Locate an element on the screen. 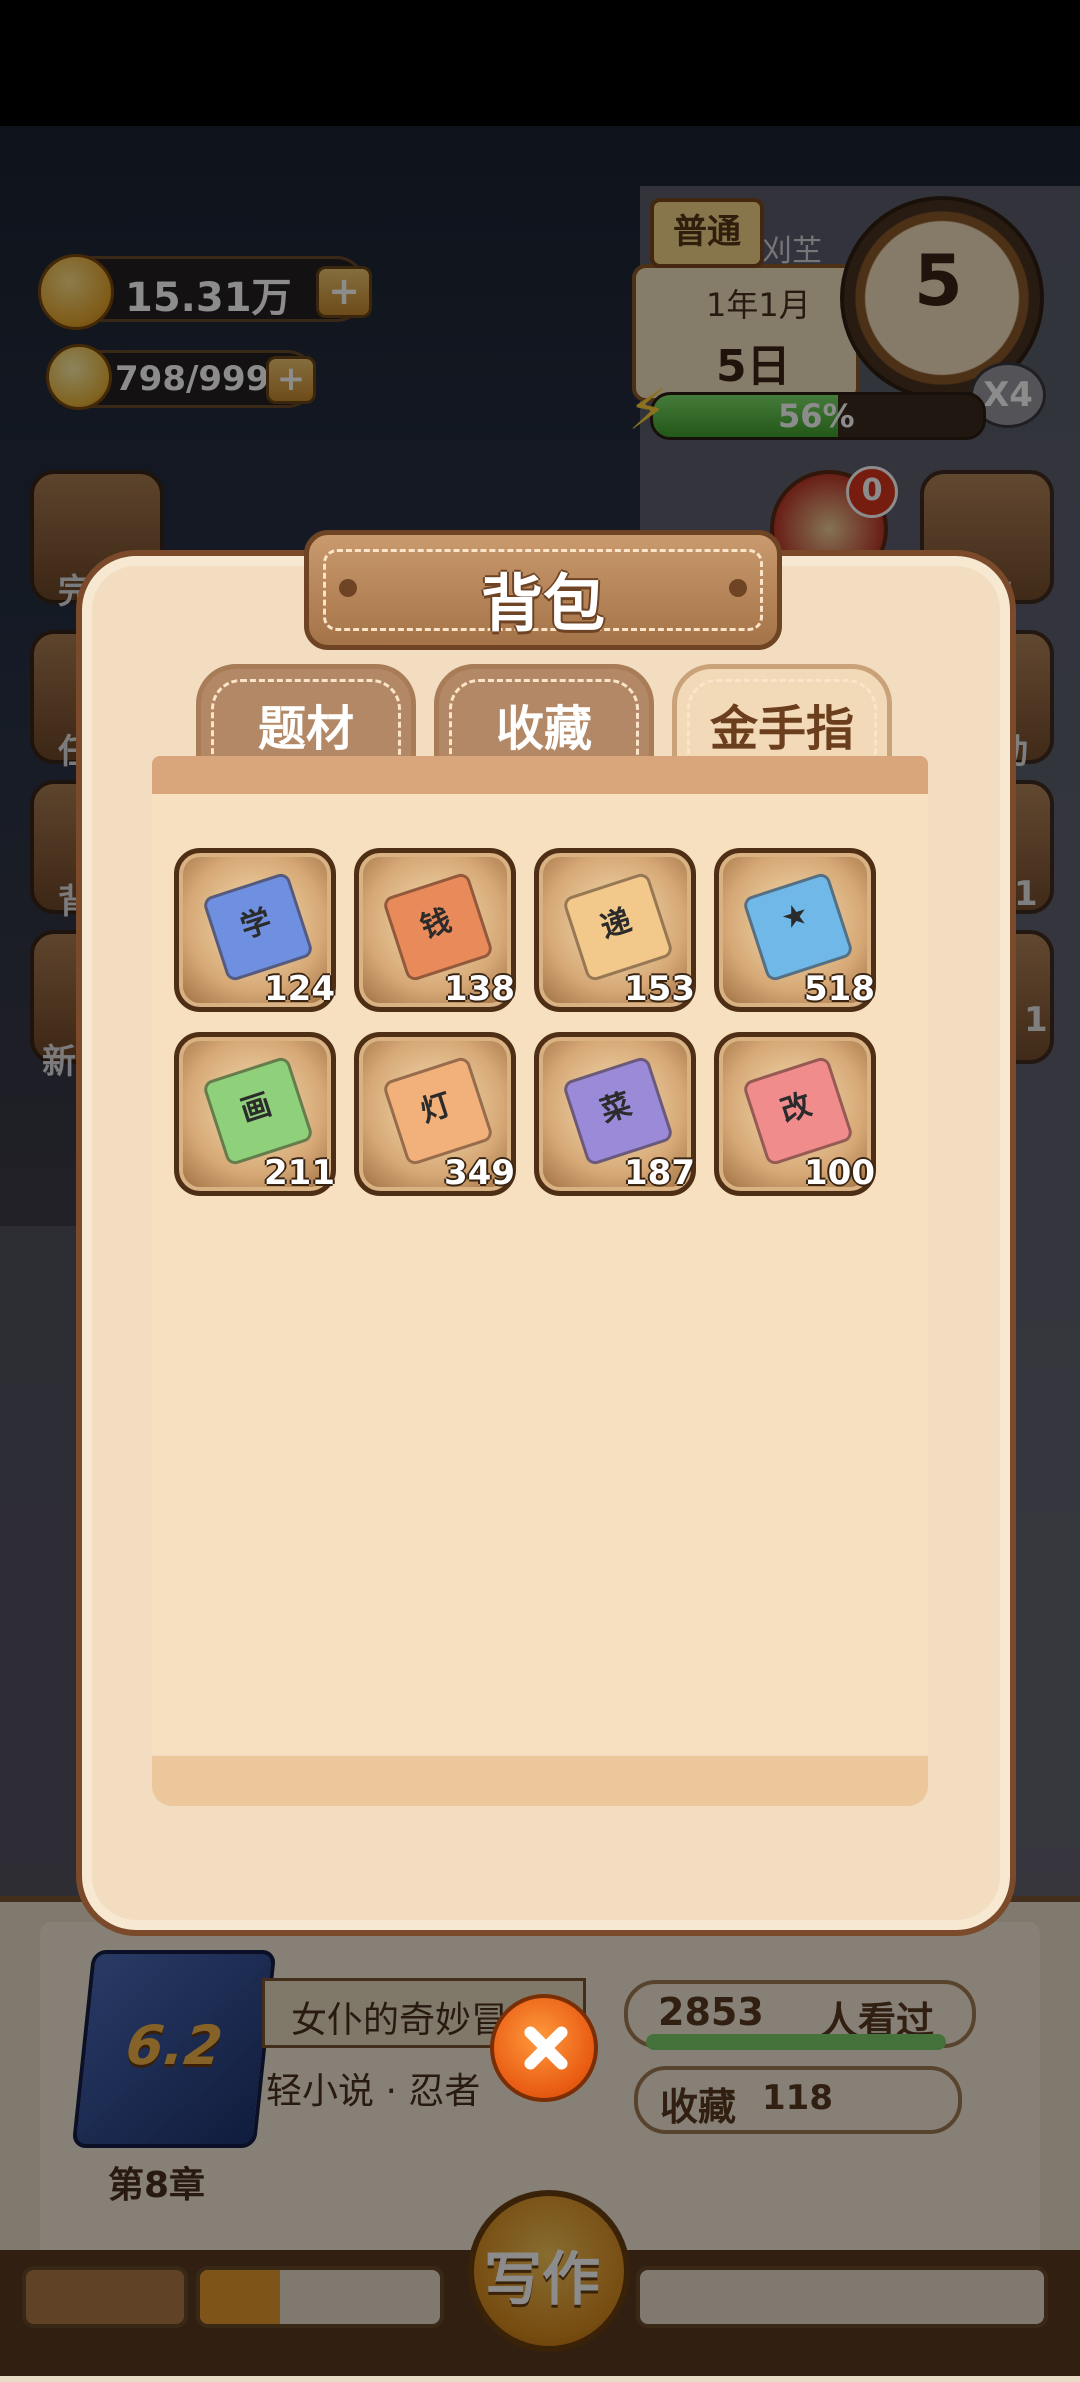 The image size is (1080, 2382). content-footer is located at coordinates (540, 1781).